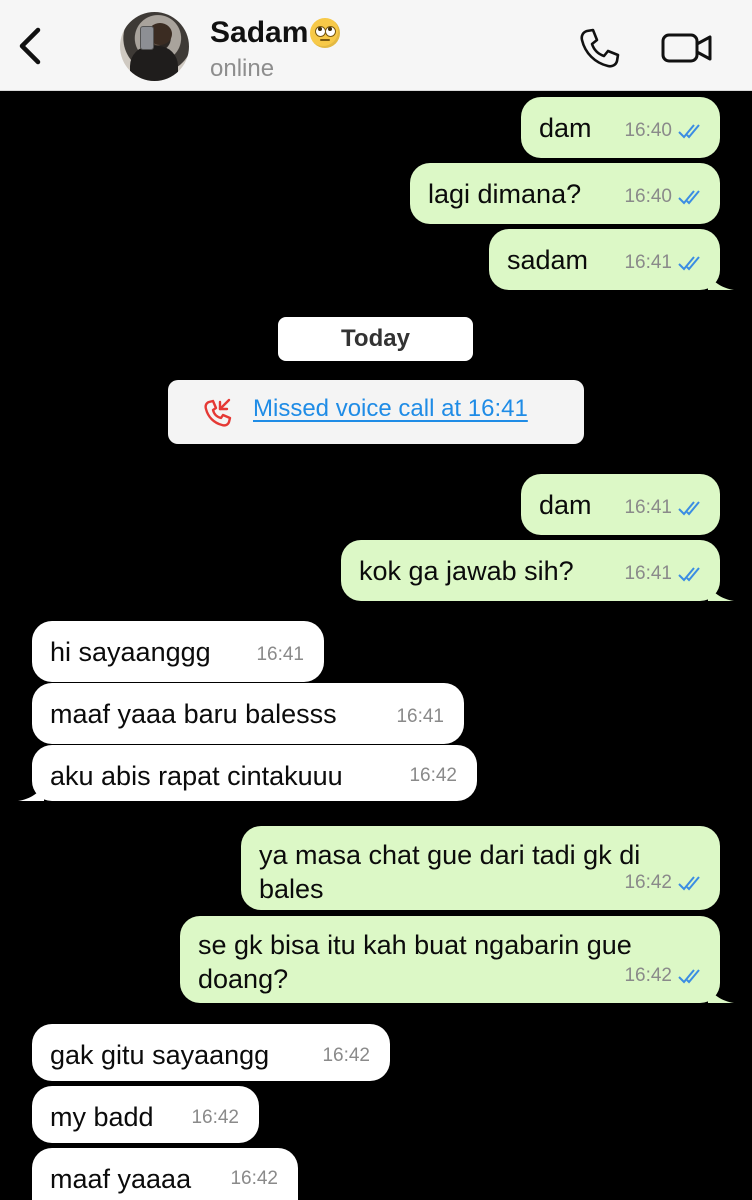 The height and width of the screenshot is (1200, 752). I want to click on outgoing-message: dam 16:41, so click(620, 504).